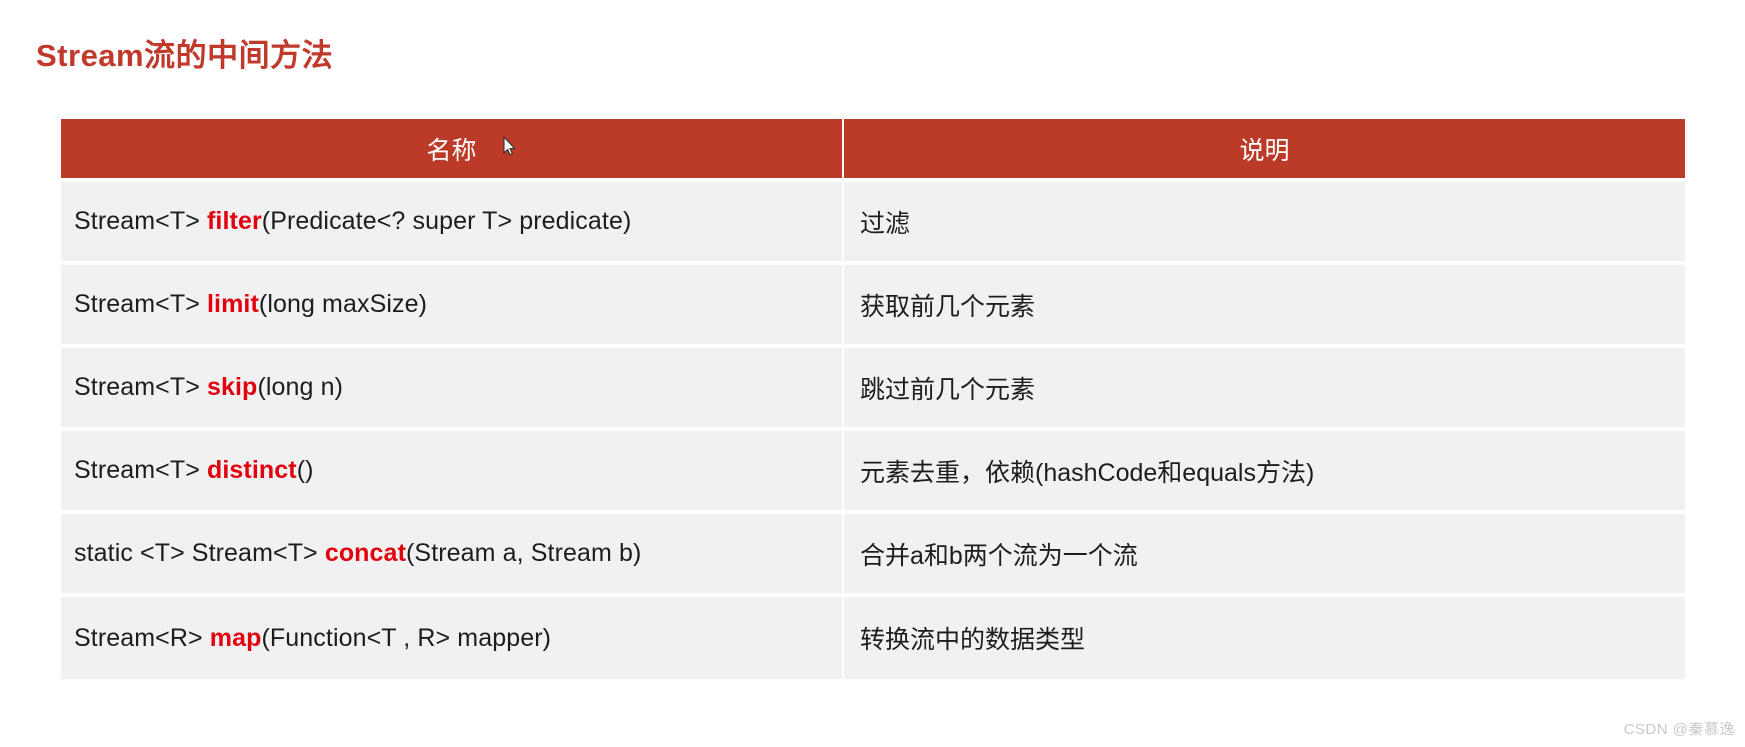  I want to click on cell-method-description: 获取前几个元素, so click(1264, 304).